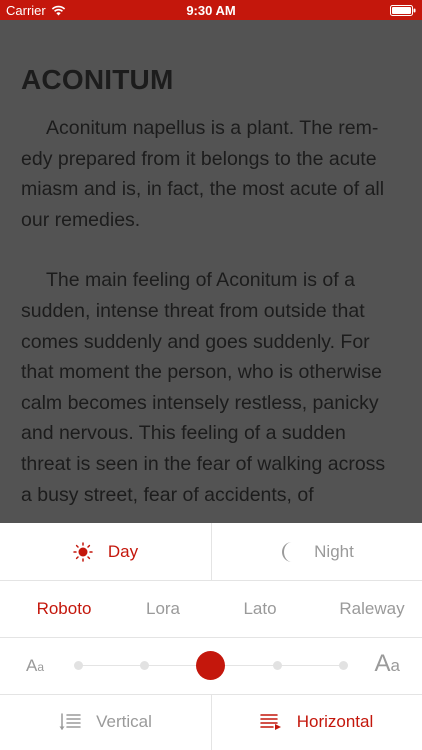 This screenshot has height=750, width=422. What do you see at coordinates (124, 721) in the screenshot?
I see `vertical-label: Vertical` at bounding box center [124, 721].